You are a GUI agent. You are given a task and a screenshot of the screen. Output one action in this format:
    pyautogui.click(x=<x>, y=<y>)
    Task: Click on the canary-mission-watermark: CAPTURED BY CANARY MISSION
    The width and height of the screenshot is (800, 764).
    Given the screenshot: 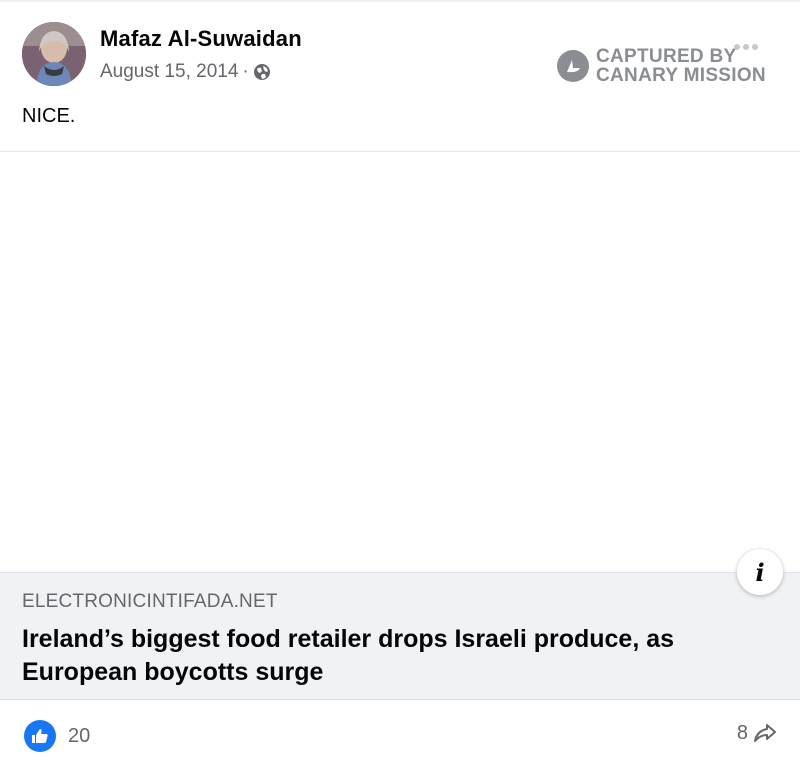 What is the action you would take?
    pyautogui.click(x=661, y=66)
    